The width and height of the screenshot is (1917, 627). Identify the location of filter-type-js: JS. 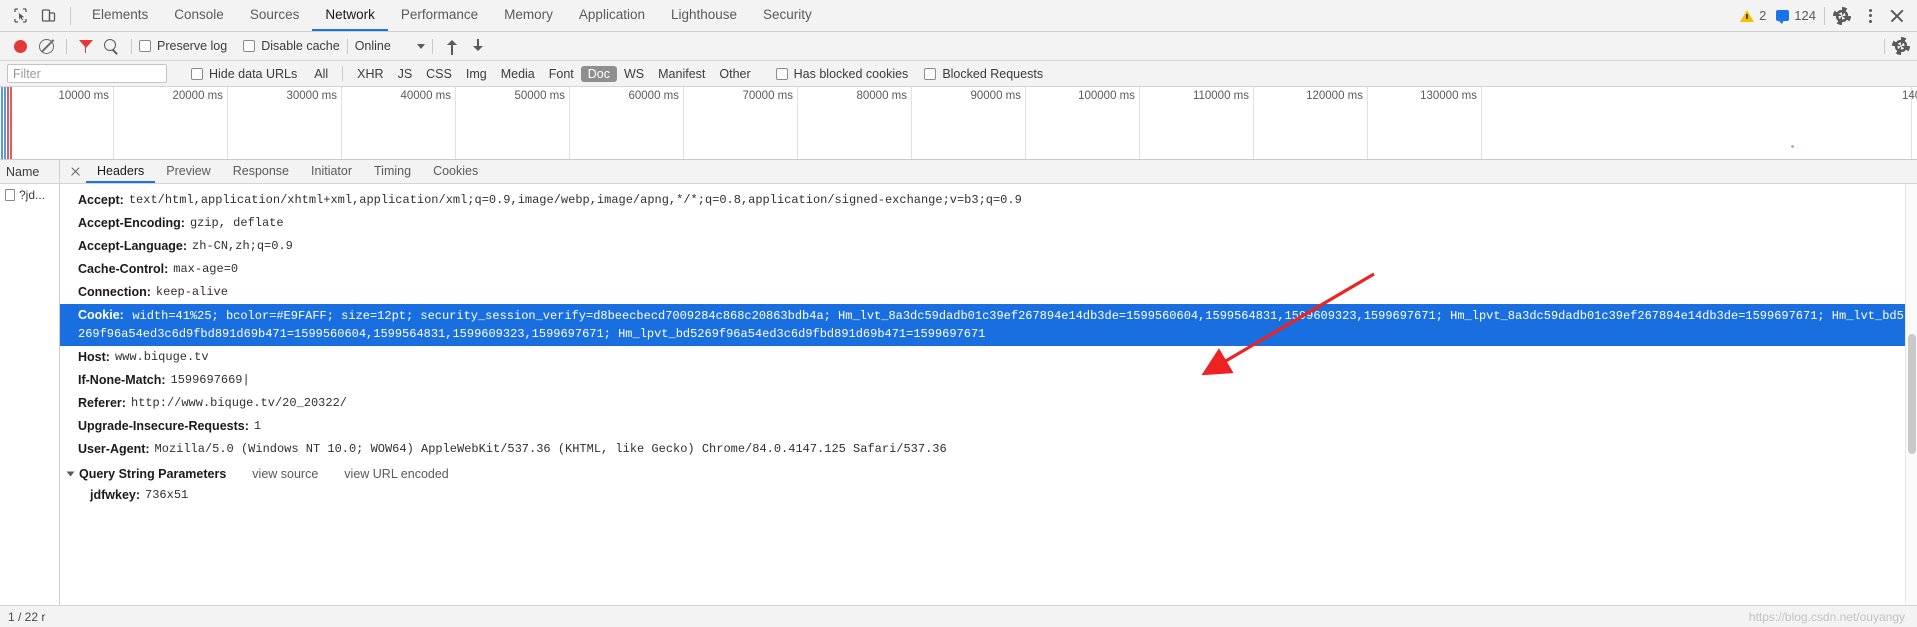
(405, 74).